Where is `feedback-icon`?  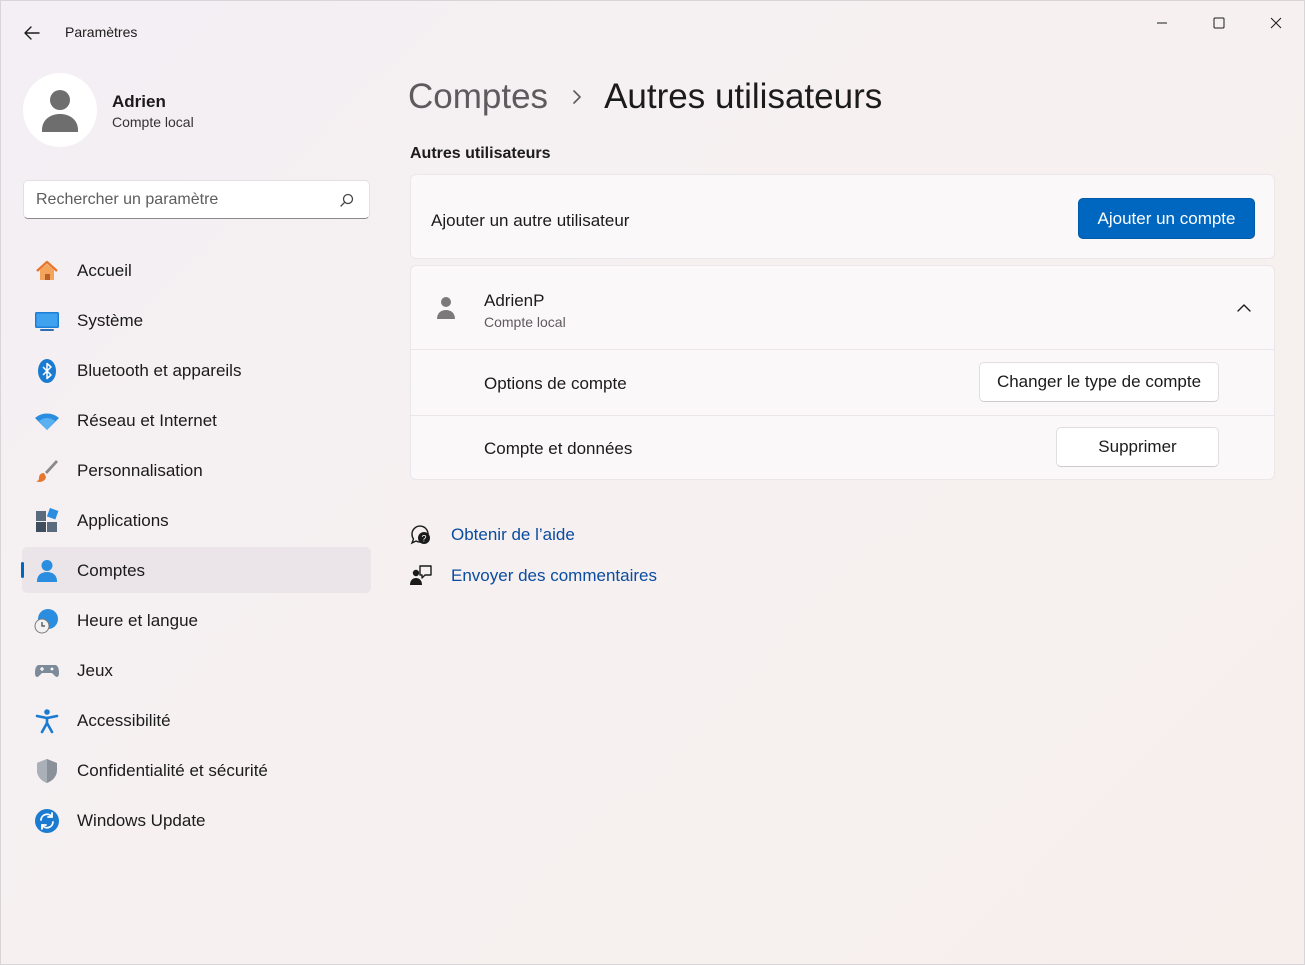 feedback-icon is located at coordinates (421, 575).